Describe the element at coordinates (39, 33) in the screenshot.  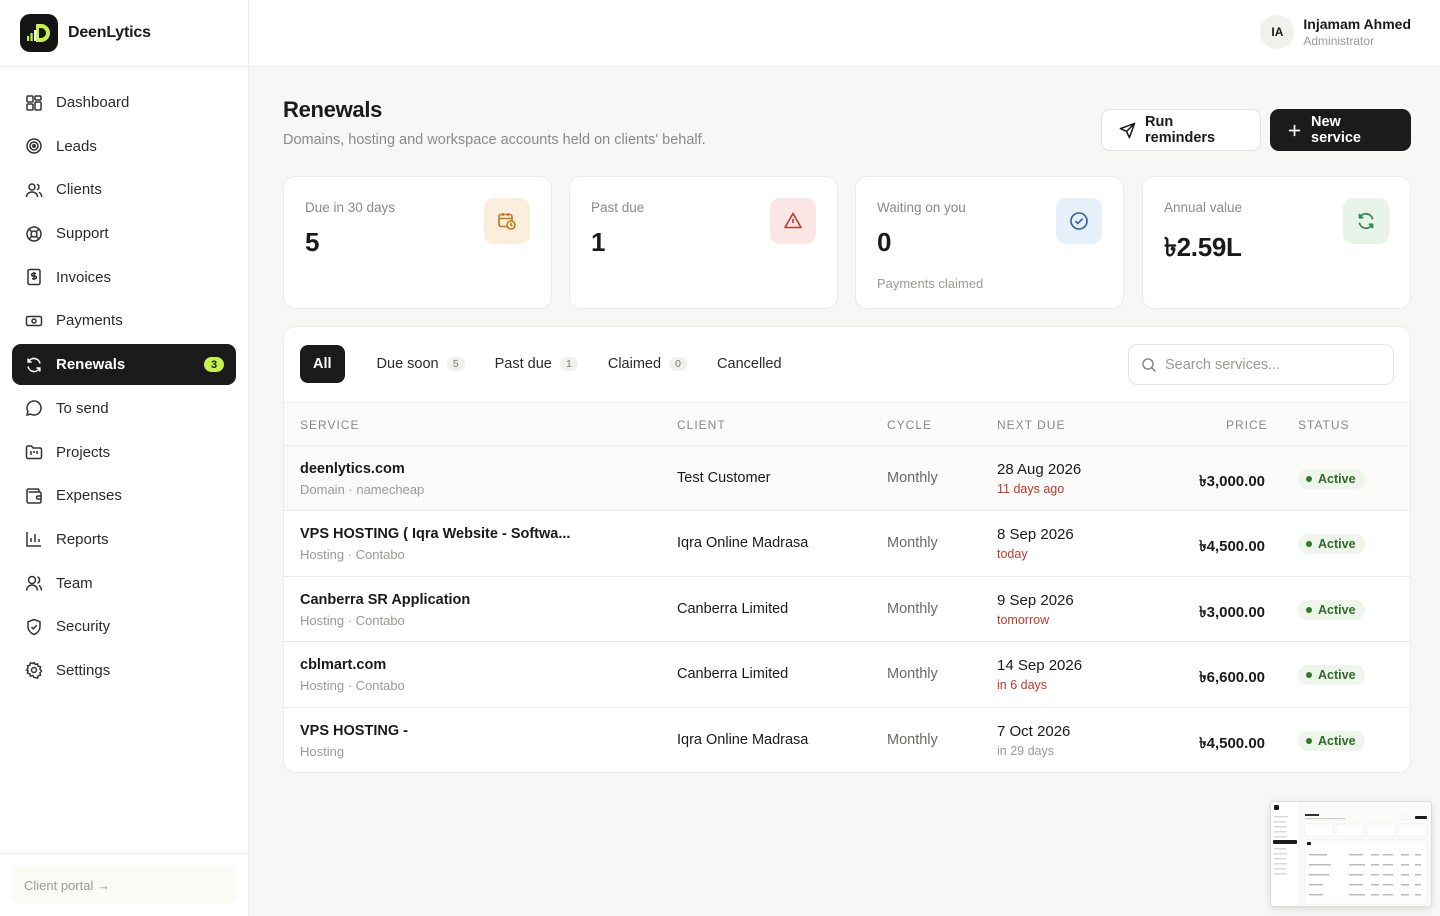
I see `brand-logo-icon` at that location.